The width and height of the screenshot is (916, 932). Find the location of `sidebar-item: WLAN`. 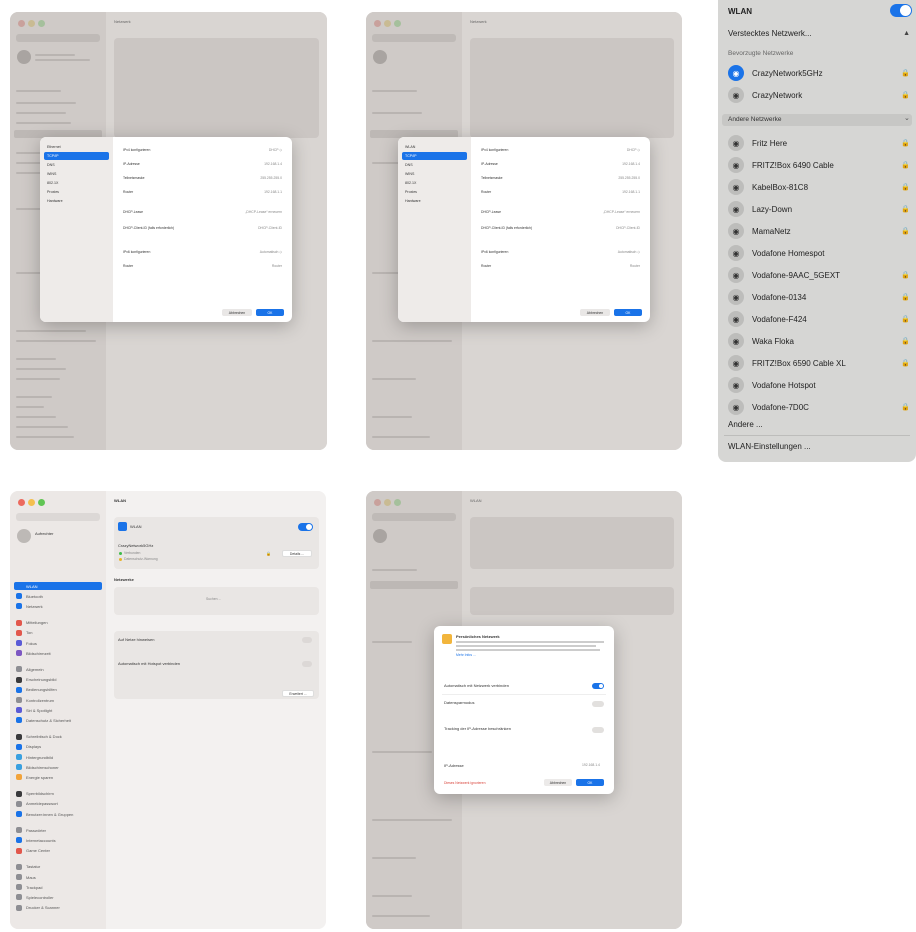

sidebar-item: WLAN is located at coordinates (58, 586).